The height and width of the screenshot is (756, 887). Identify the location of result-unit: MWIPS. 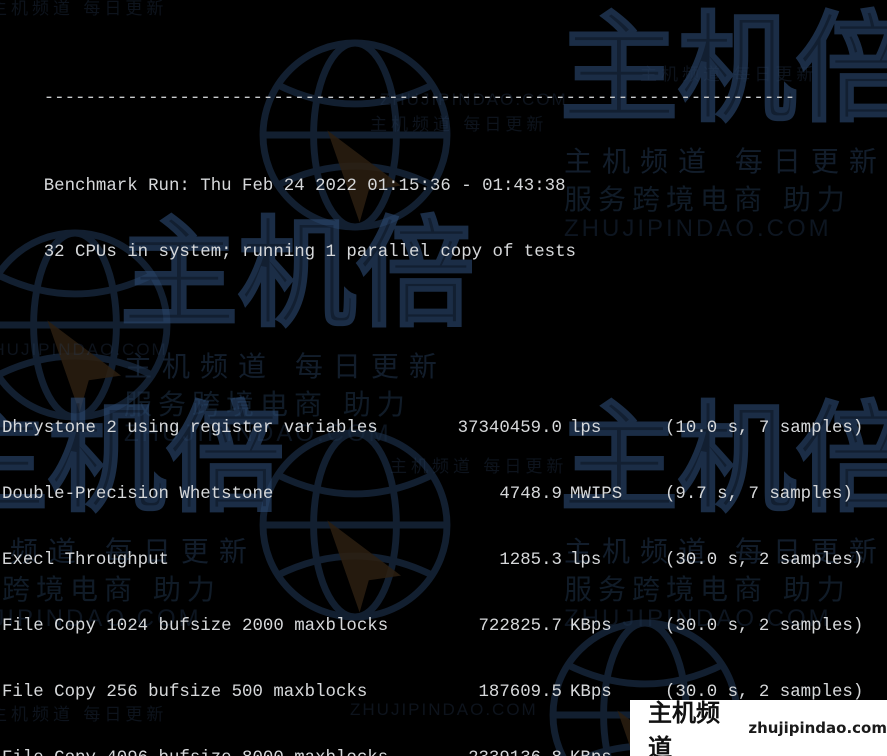
(596, 494).